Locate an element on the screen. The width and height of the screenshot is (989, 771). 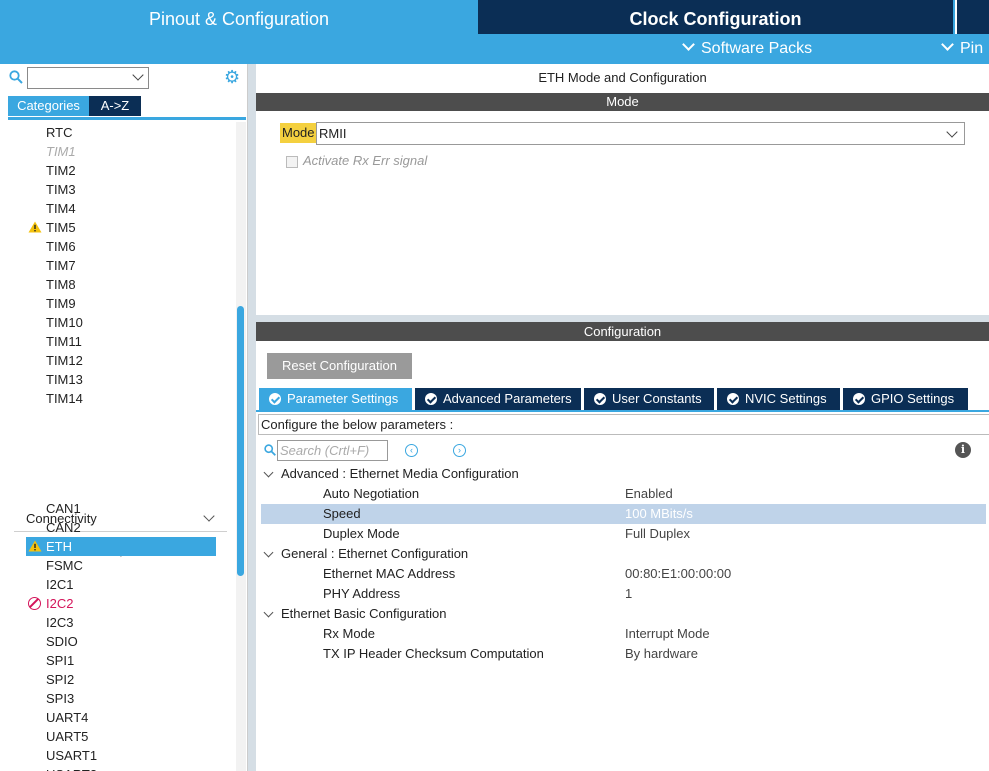
parameter-value: Interrupt Mode is located at coordinates (667, 634).